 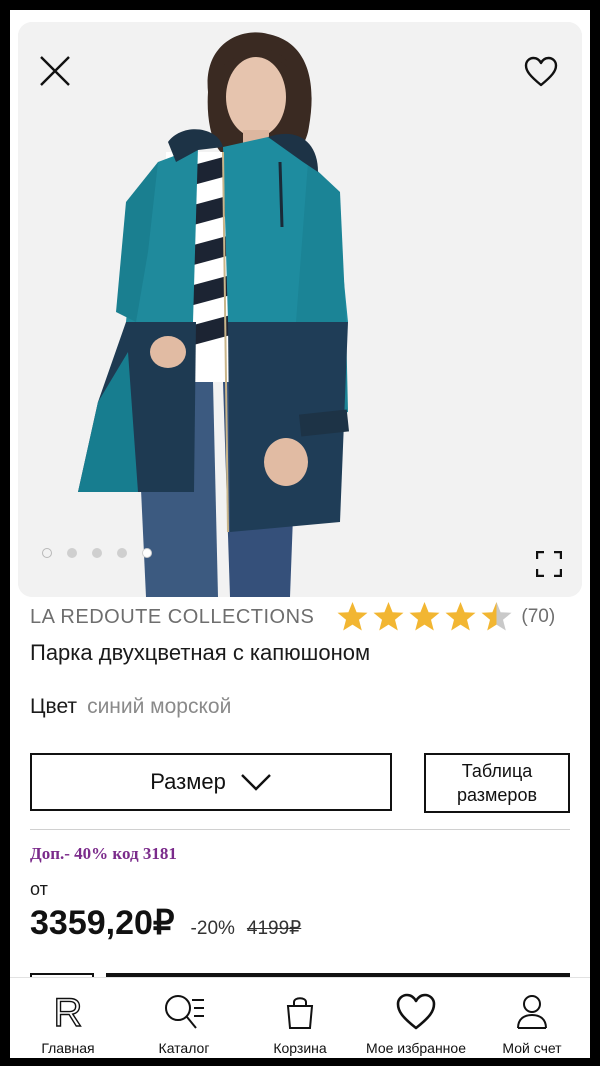 What do you see at coordinates (497, 795) in the screenshot?
I see `size-table-label-line2: размеров` at bounding box center [497, 795].